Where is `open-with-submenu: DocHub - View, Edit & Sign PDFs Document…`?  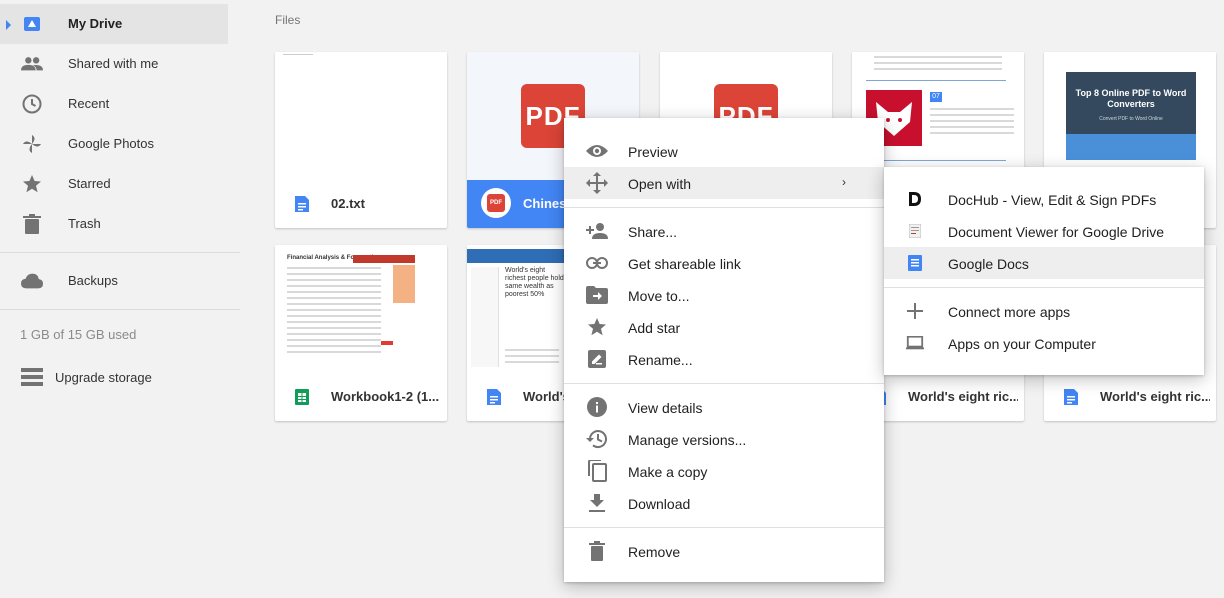 open-with-submenu: DocHub - View, Edit & Sign PDFs Document… is located at coordinates (1044, 271).